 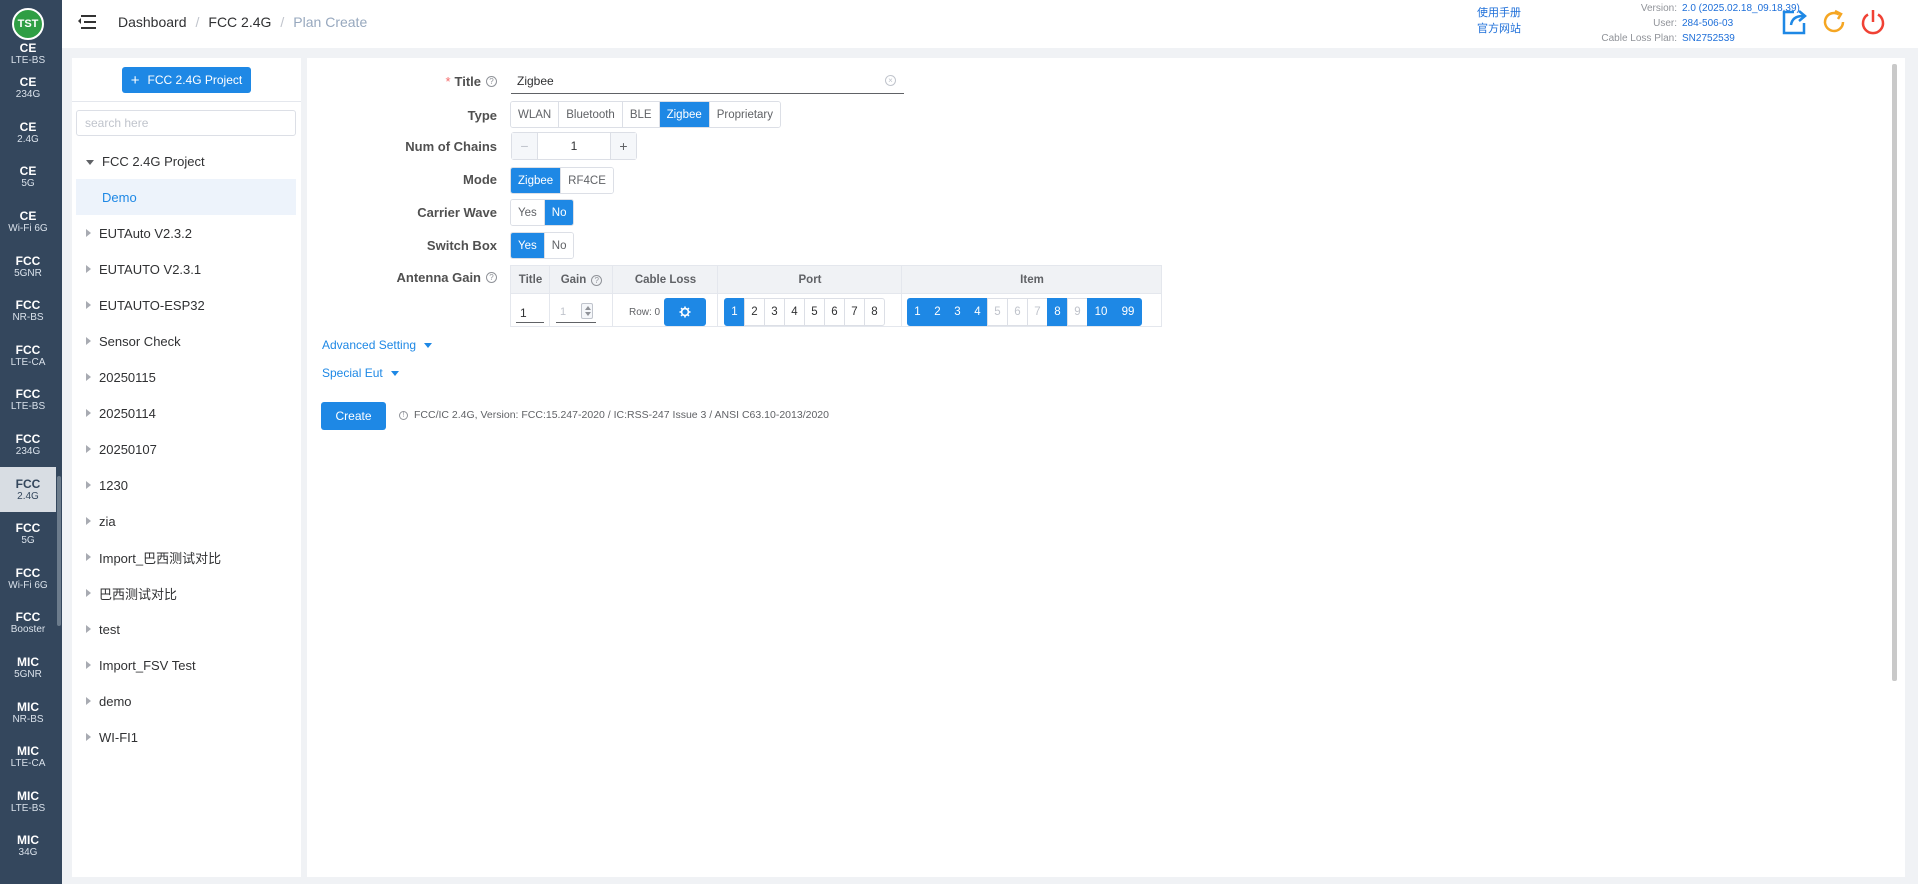 What do you see at coordinates (186, 80) in the screenshot?
I see `add-project-button: + FCC 2.4G Project` at bounding box center [186, 80].